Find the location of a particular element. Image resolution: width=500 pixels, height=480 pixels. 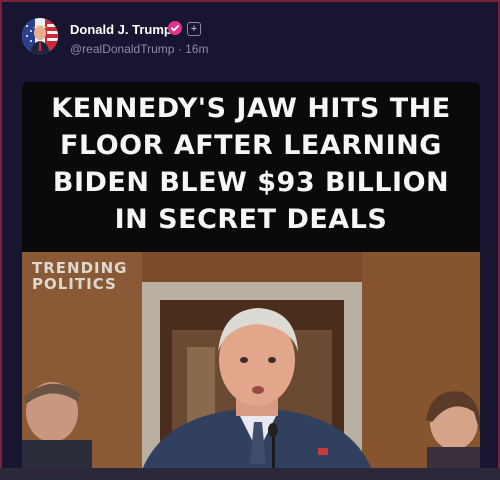

plus-icon: + is located at coordinates (194, 29).